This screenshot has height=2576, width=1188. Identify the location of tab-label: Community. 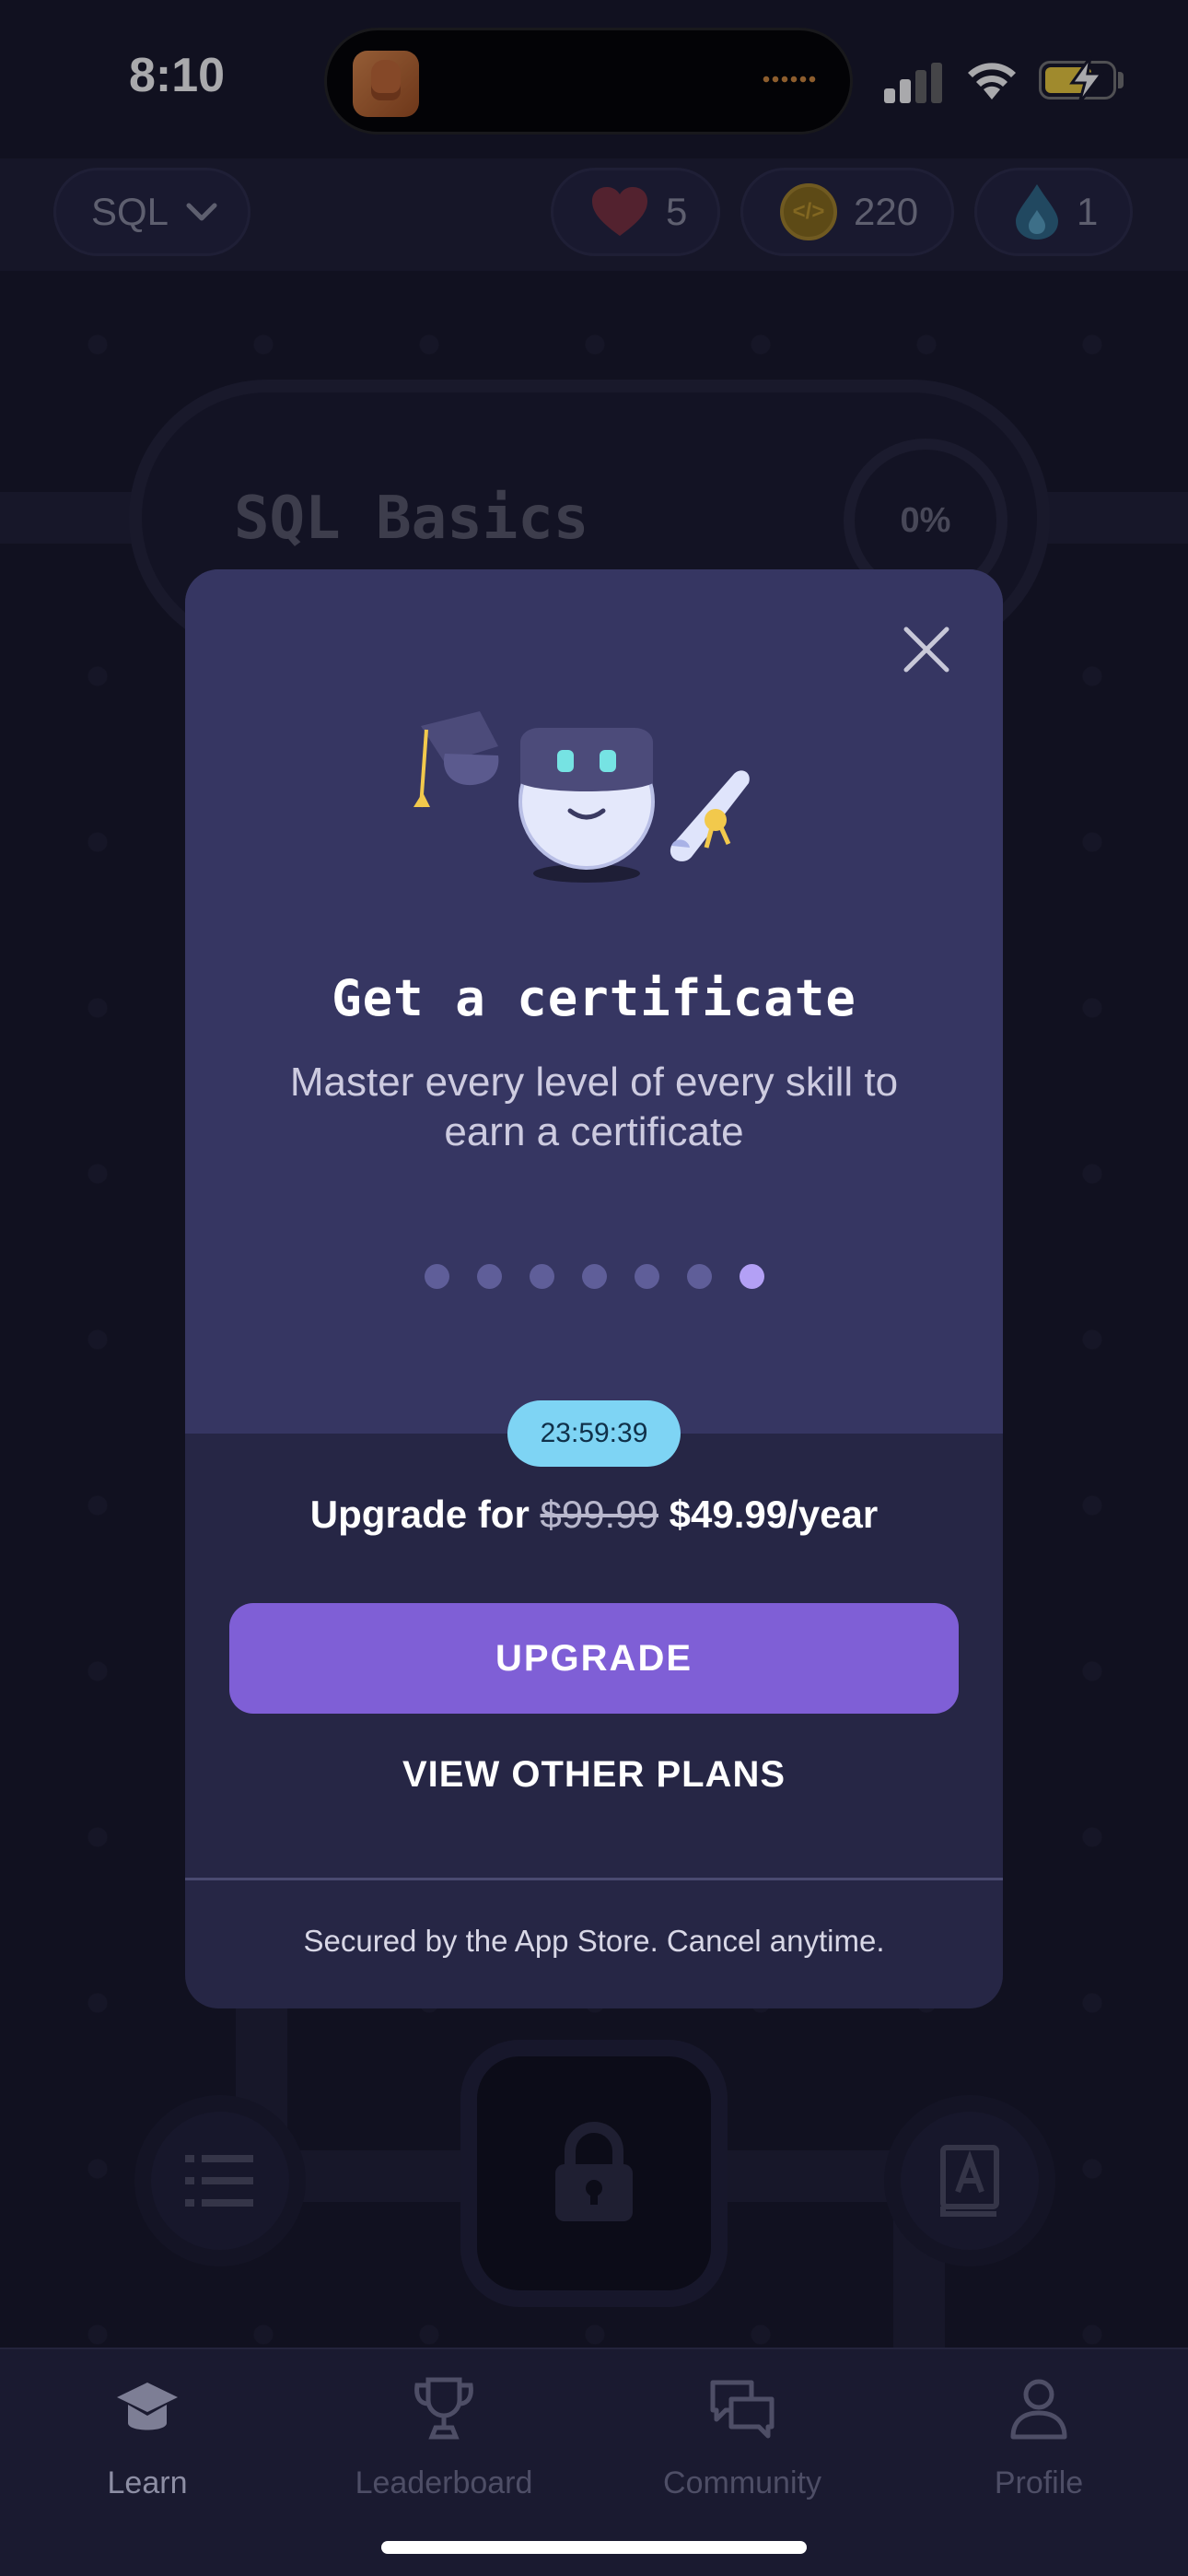
(742, 2482).